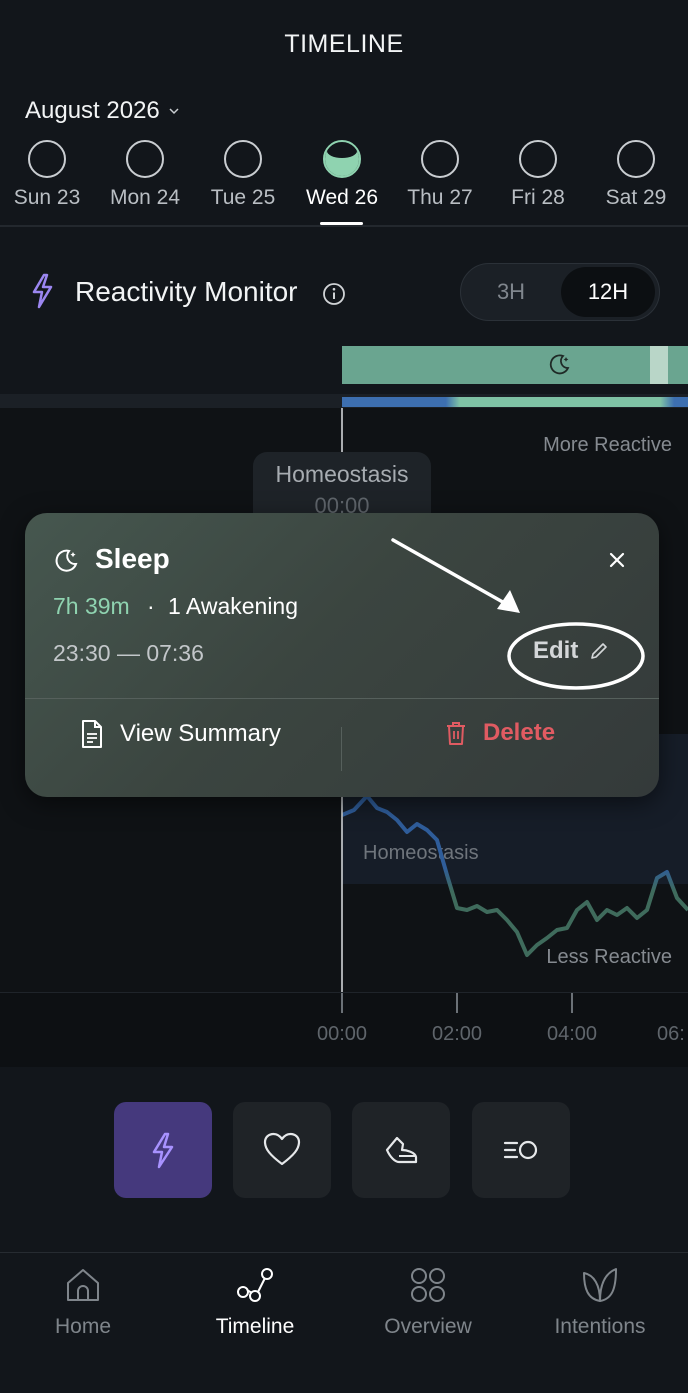 The image size is (688, 1393). Describe the element at coordinates (344, 44) in the screenshot. I see `page-title: TIMELINE` at that location.